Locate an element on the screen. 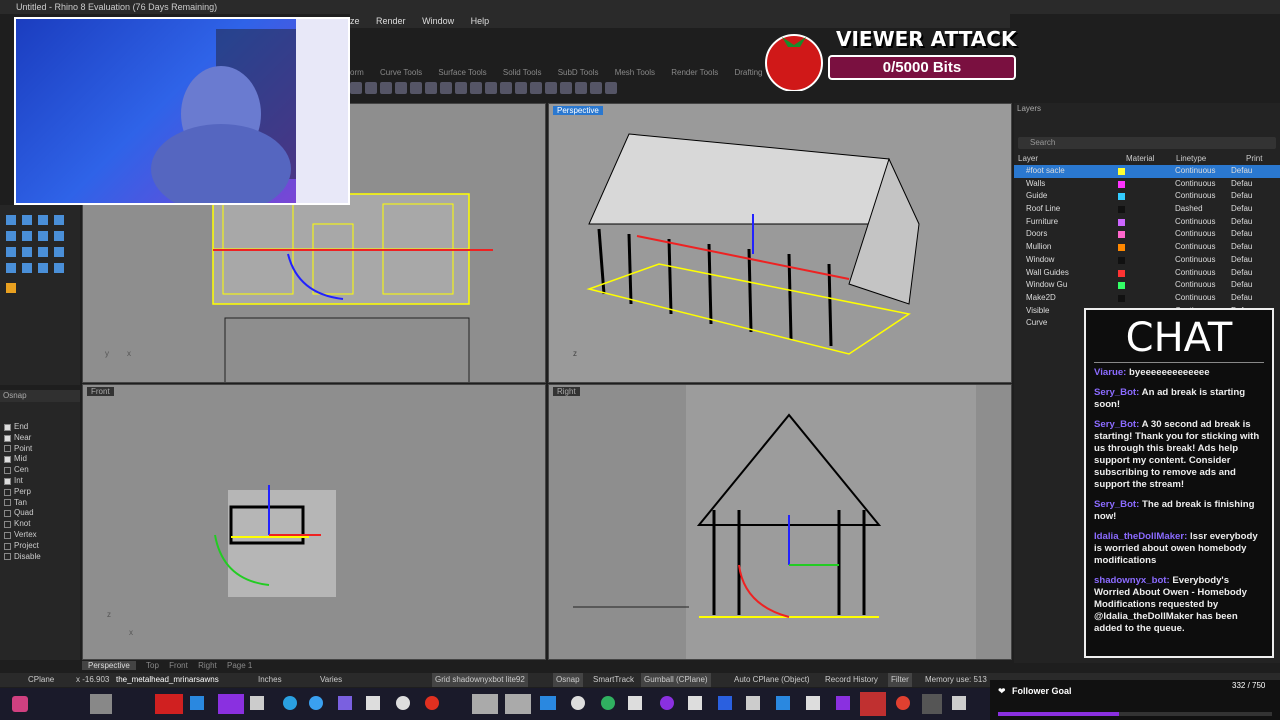  menu-item-render: Render is located at coordinates (391, 21).